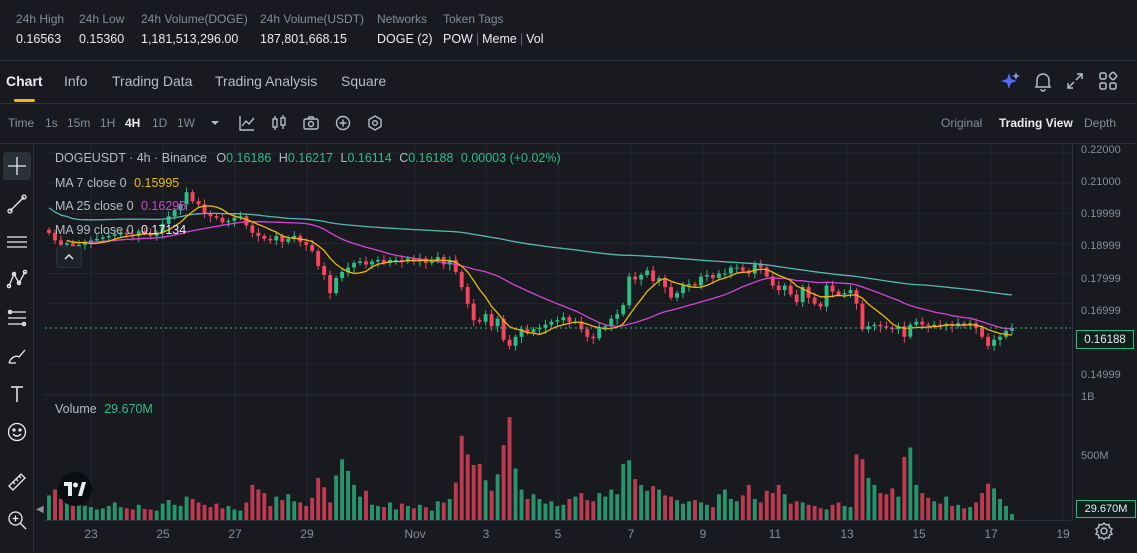 The image size is (1137, 553). What do you see at coordinates (458, 39) in the screenshot?
I see `token-tag-pow: POW` at bounding box center [458, 39].